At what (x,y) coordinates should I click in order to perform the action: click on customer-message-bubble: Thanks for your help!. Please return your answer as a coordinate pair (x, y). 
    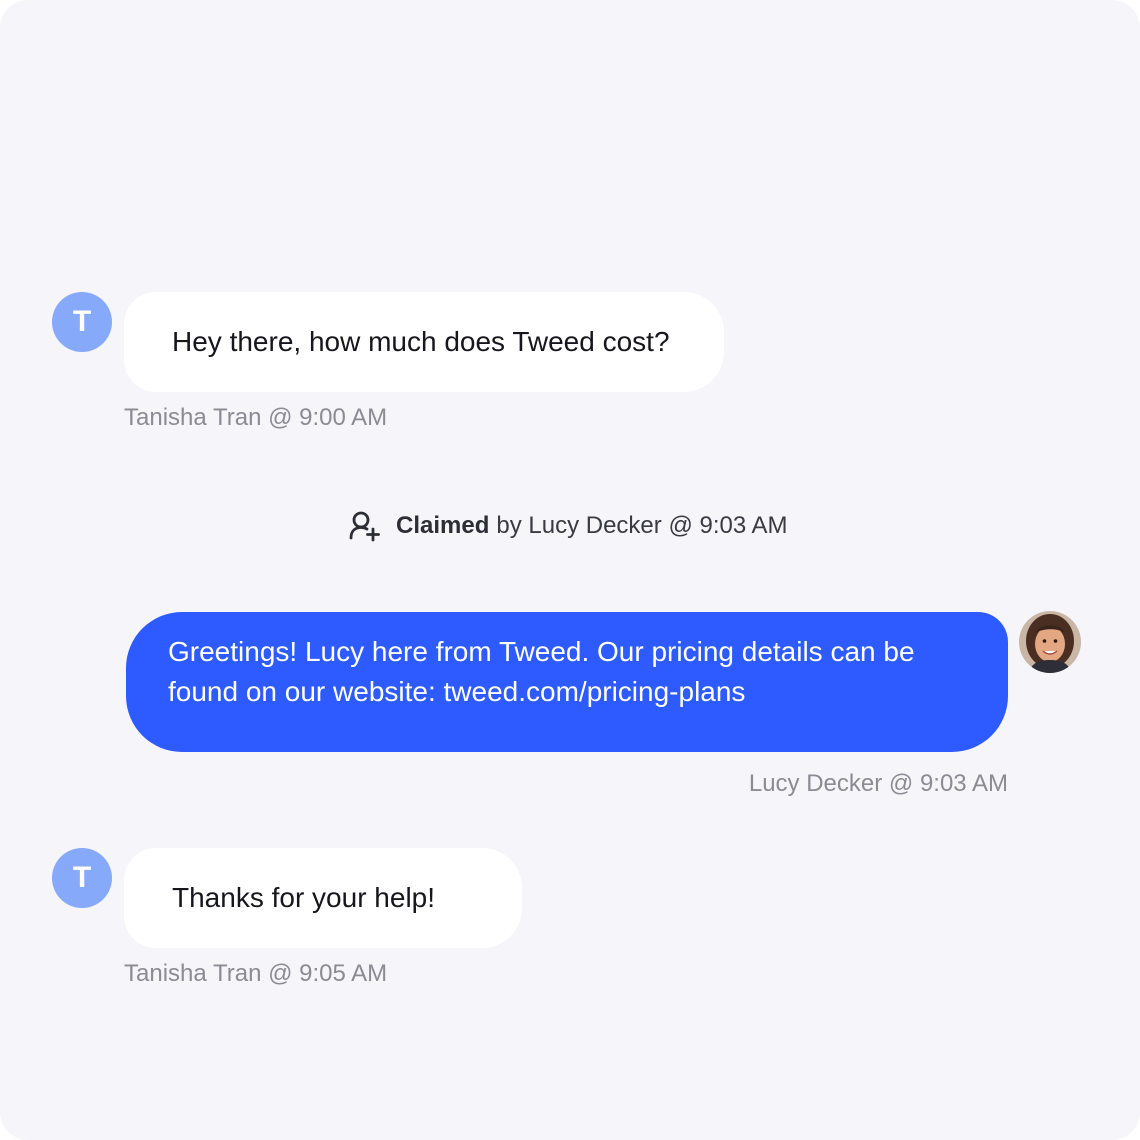
    Looking at the image, I should click on (323, 898).